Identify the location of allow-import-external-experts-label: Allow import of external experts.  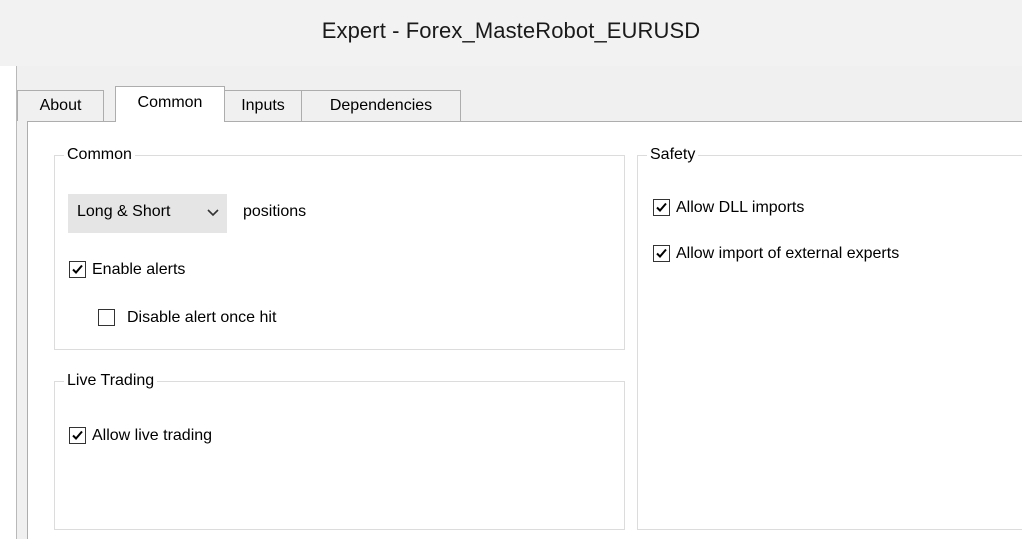
(787, 254).